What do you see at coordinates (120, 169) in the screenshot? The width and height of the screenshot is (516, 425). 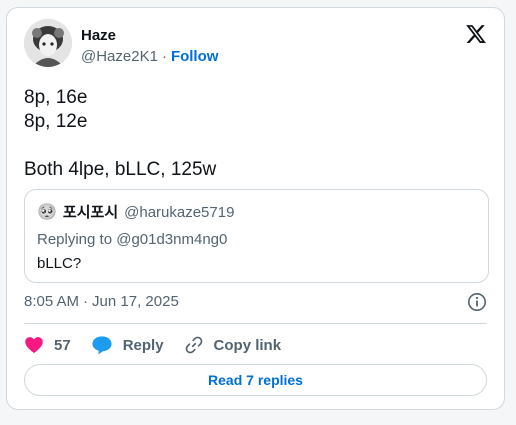 I see `tweet-line: Both 4lpe, bLLC, 125w` at bounding box center [120, 169].